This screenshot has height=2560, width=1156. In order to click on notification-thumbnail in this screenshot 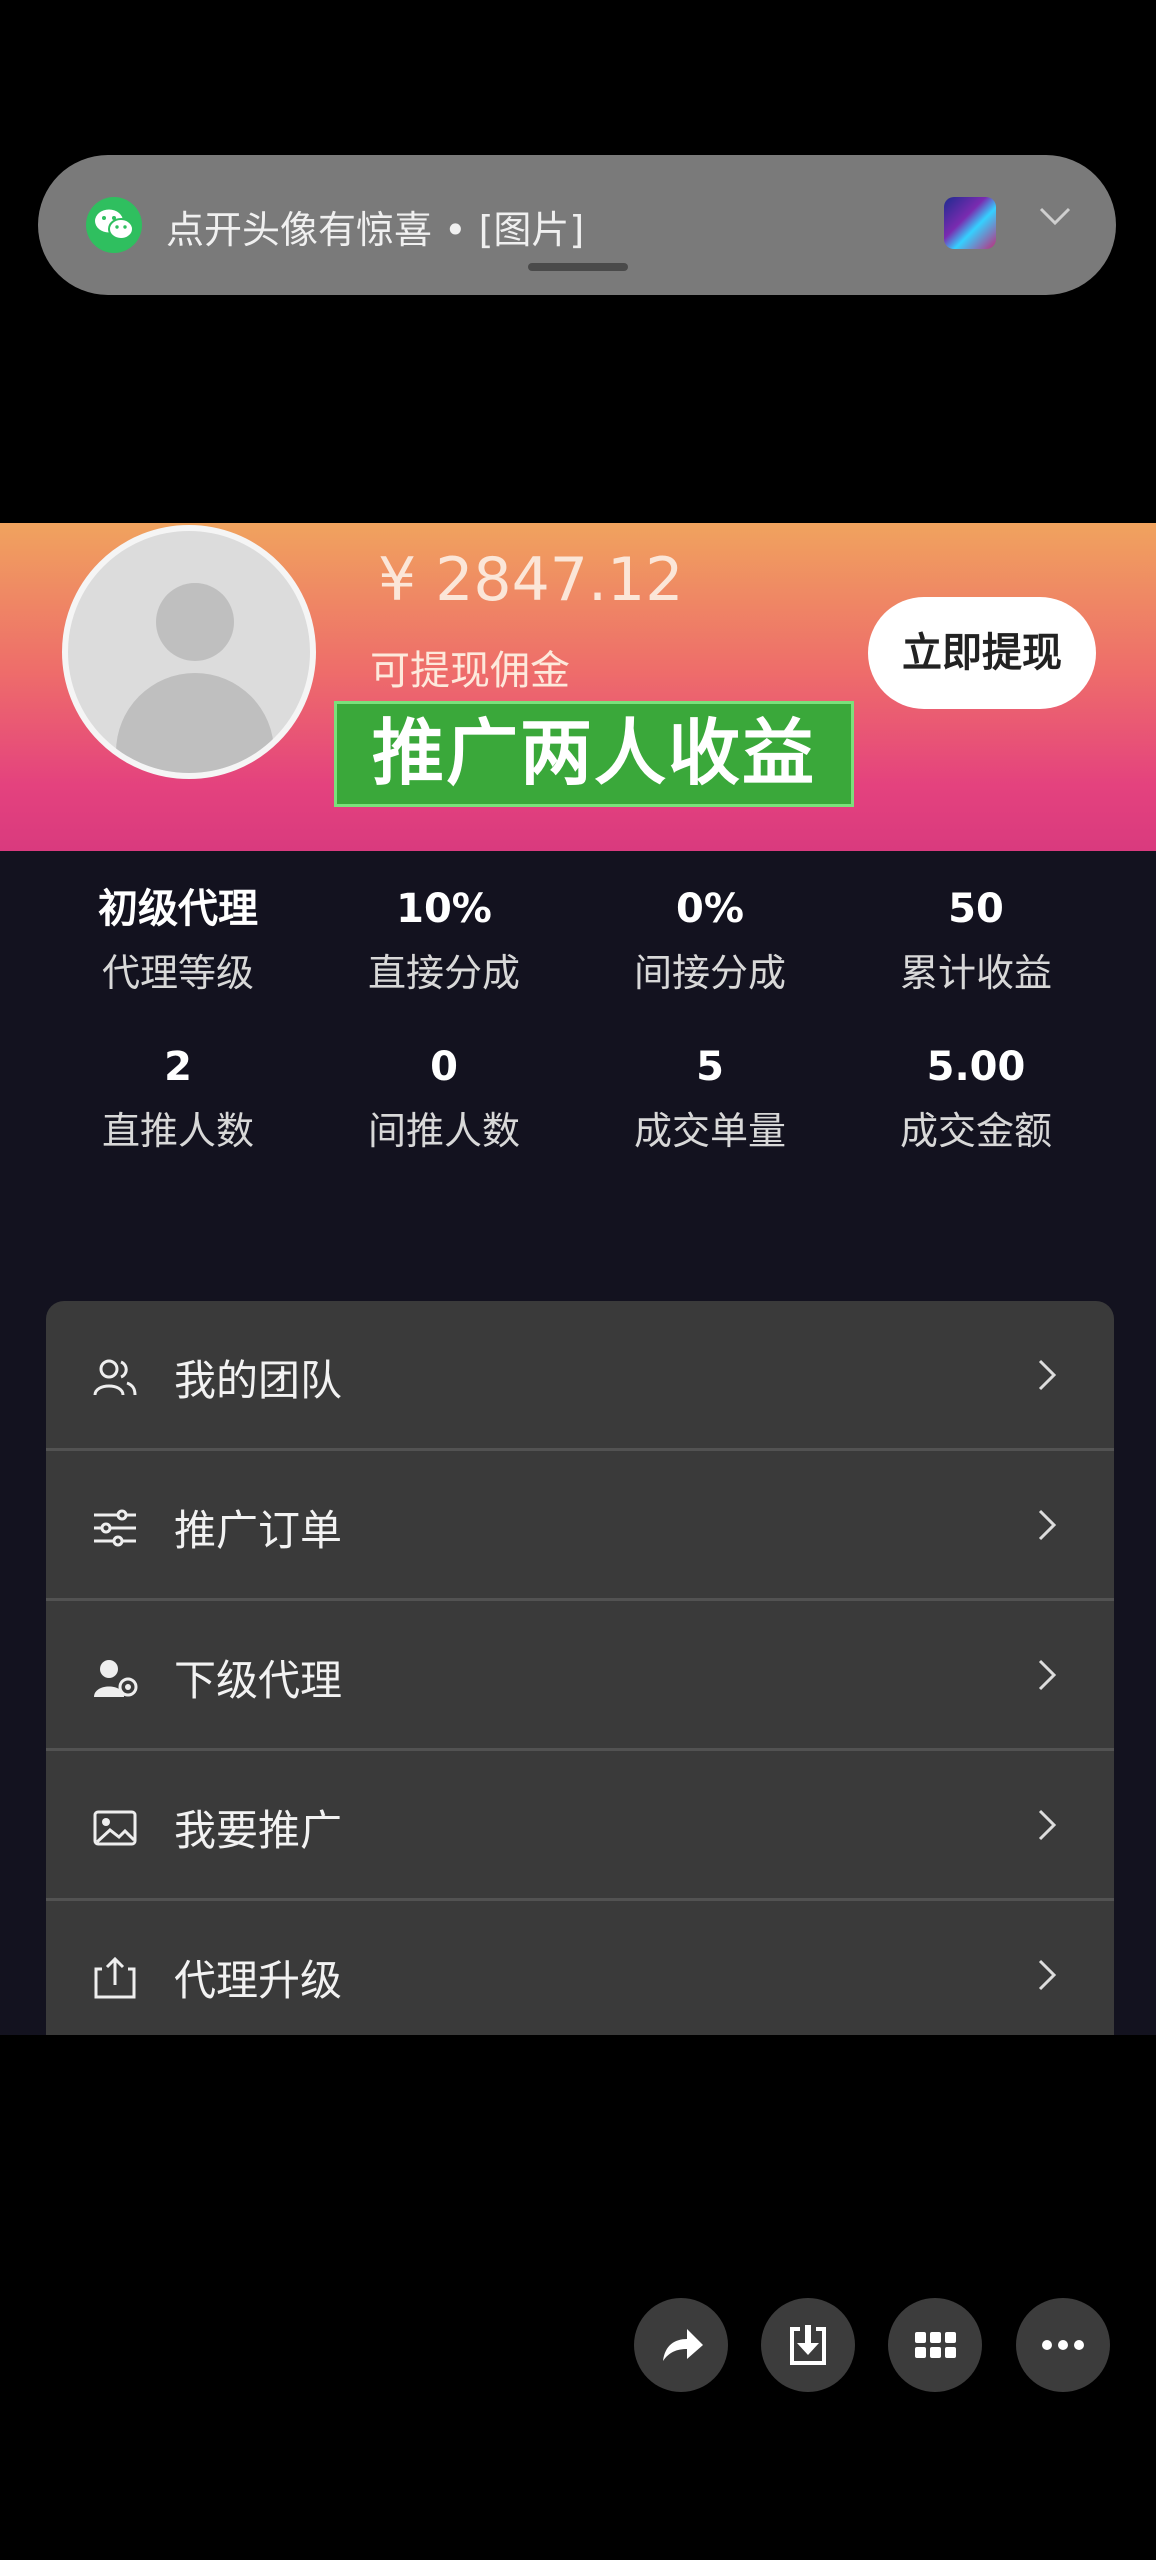, I will do `click(970, 223)`.